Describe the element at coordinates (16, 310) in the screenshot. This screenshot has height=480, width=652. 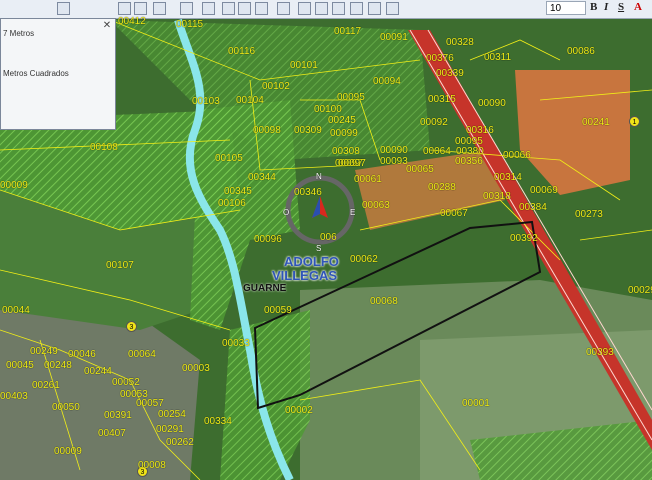
I see `parcel-label: 00044` at that location.